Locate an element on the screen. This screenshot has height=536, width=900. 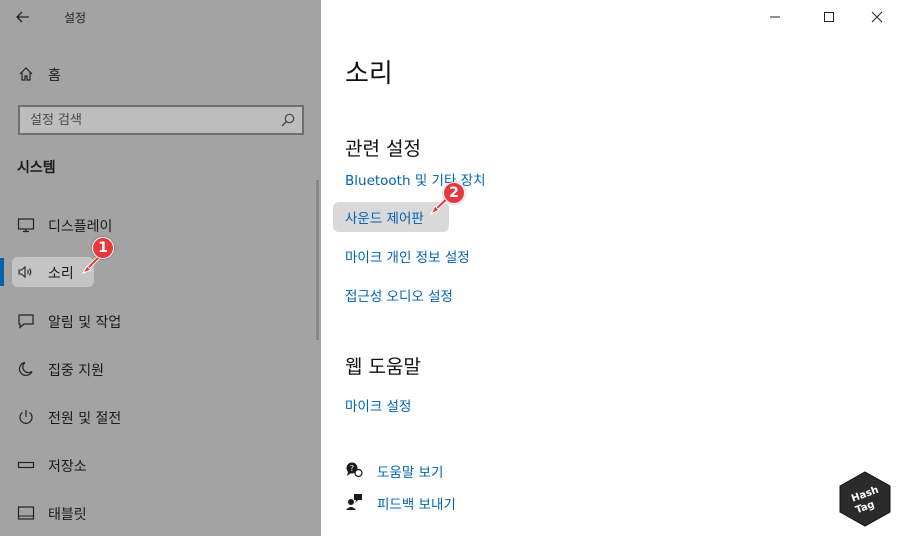
sidebar-item-label: 홈 is located at coordinates (54, 76).